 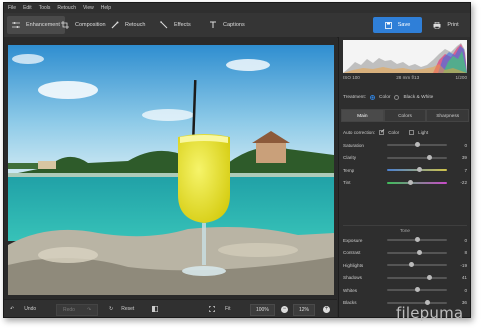 I want to click on tab-effects: Effects, so click(x=175, y=25).